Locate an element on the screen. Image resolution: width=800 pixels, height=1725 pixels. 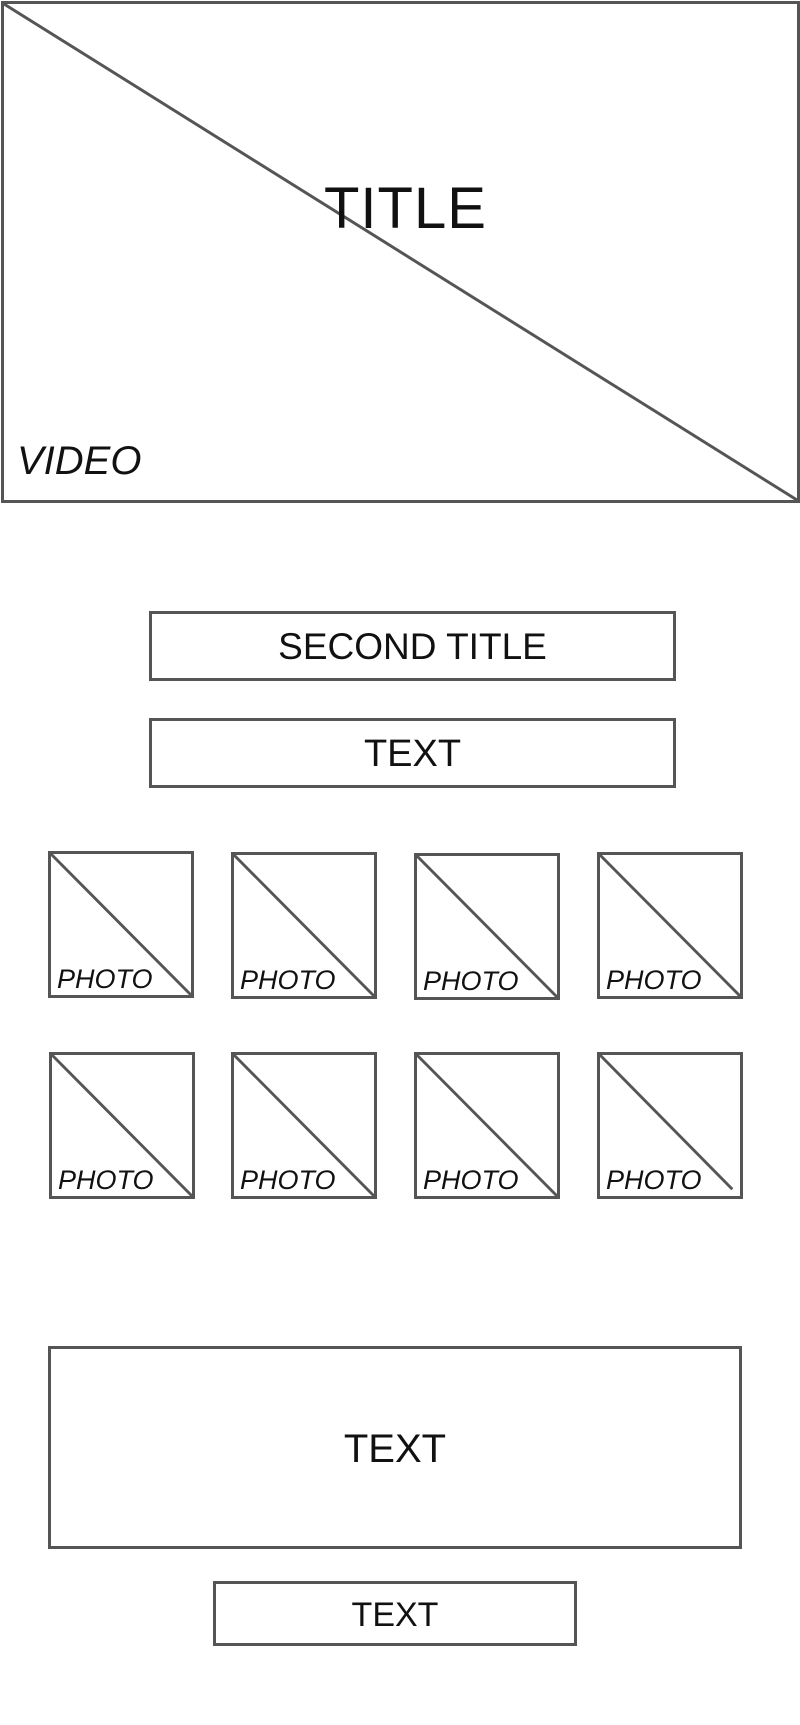
second-title: SECOND TITLE is located at coordinates (412, 646).